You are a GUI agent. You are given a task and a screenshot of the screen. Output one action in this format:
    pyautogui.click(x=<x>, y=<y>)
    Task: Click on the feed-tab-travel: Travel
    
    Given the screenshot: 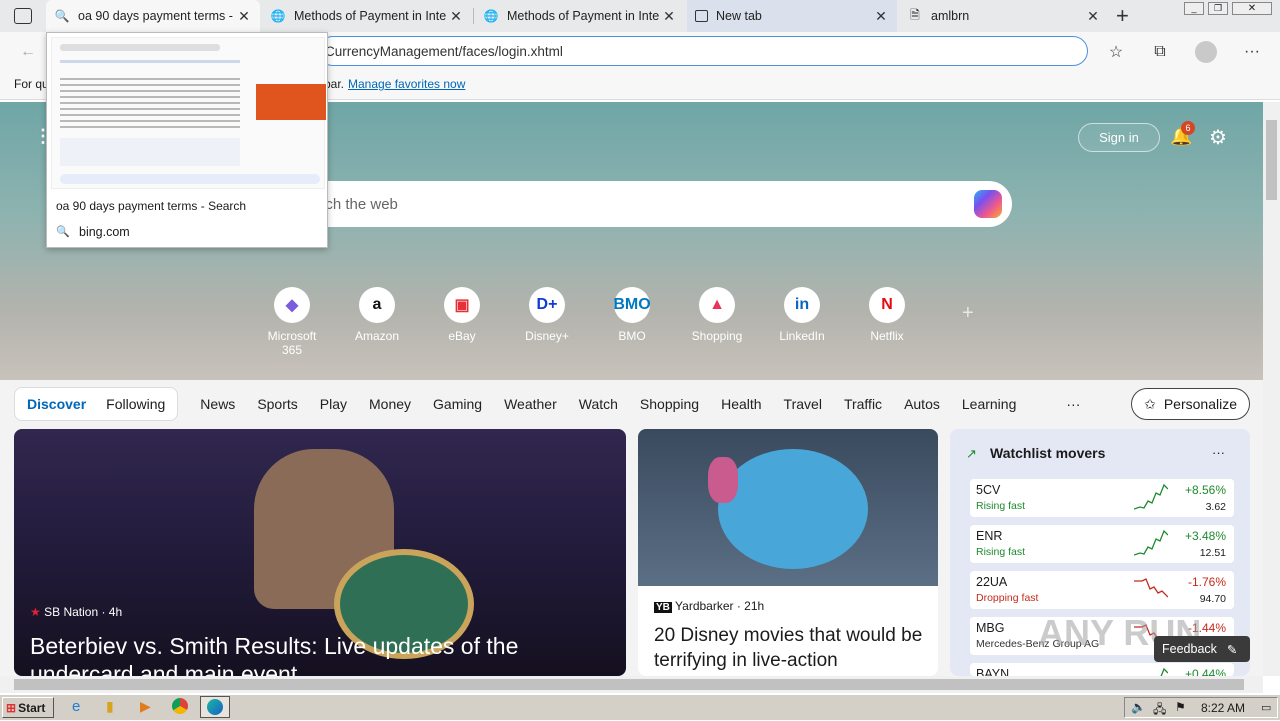 What is the action you would take?
    pyautogui.click(x=803, y=404)
    